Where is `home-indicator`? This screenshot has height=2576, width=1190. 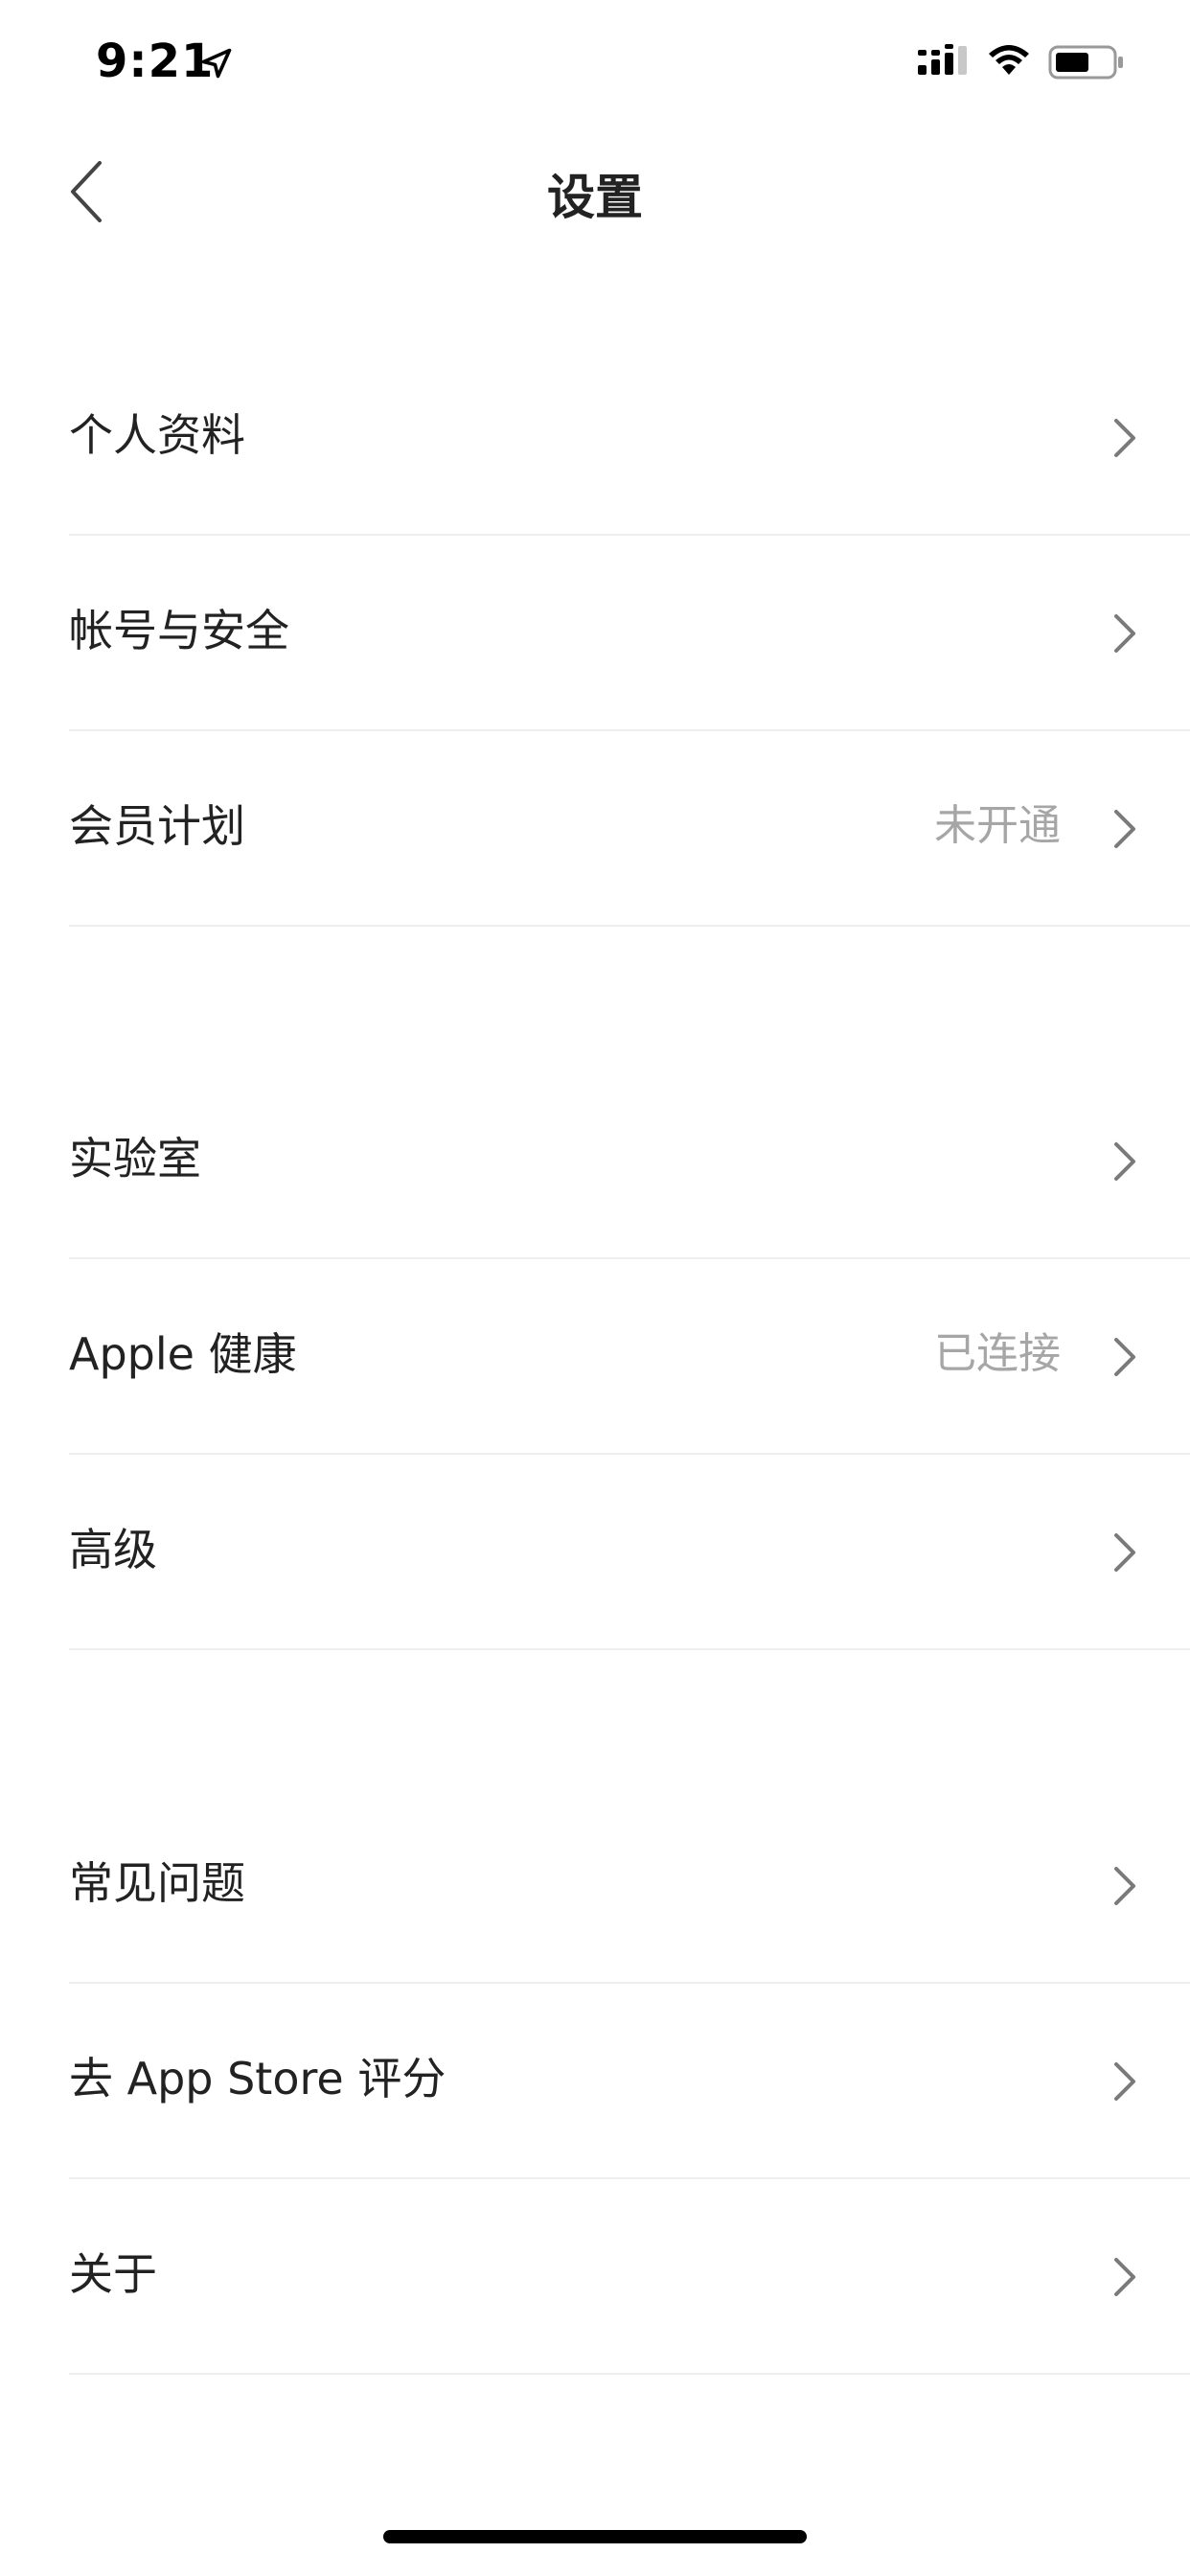
home-indicator is located at coordinates (595, 2536).